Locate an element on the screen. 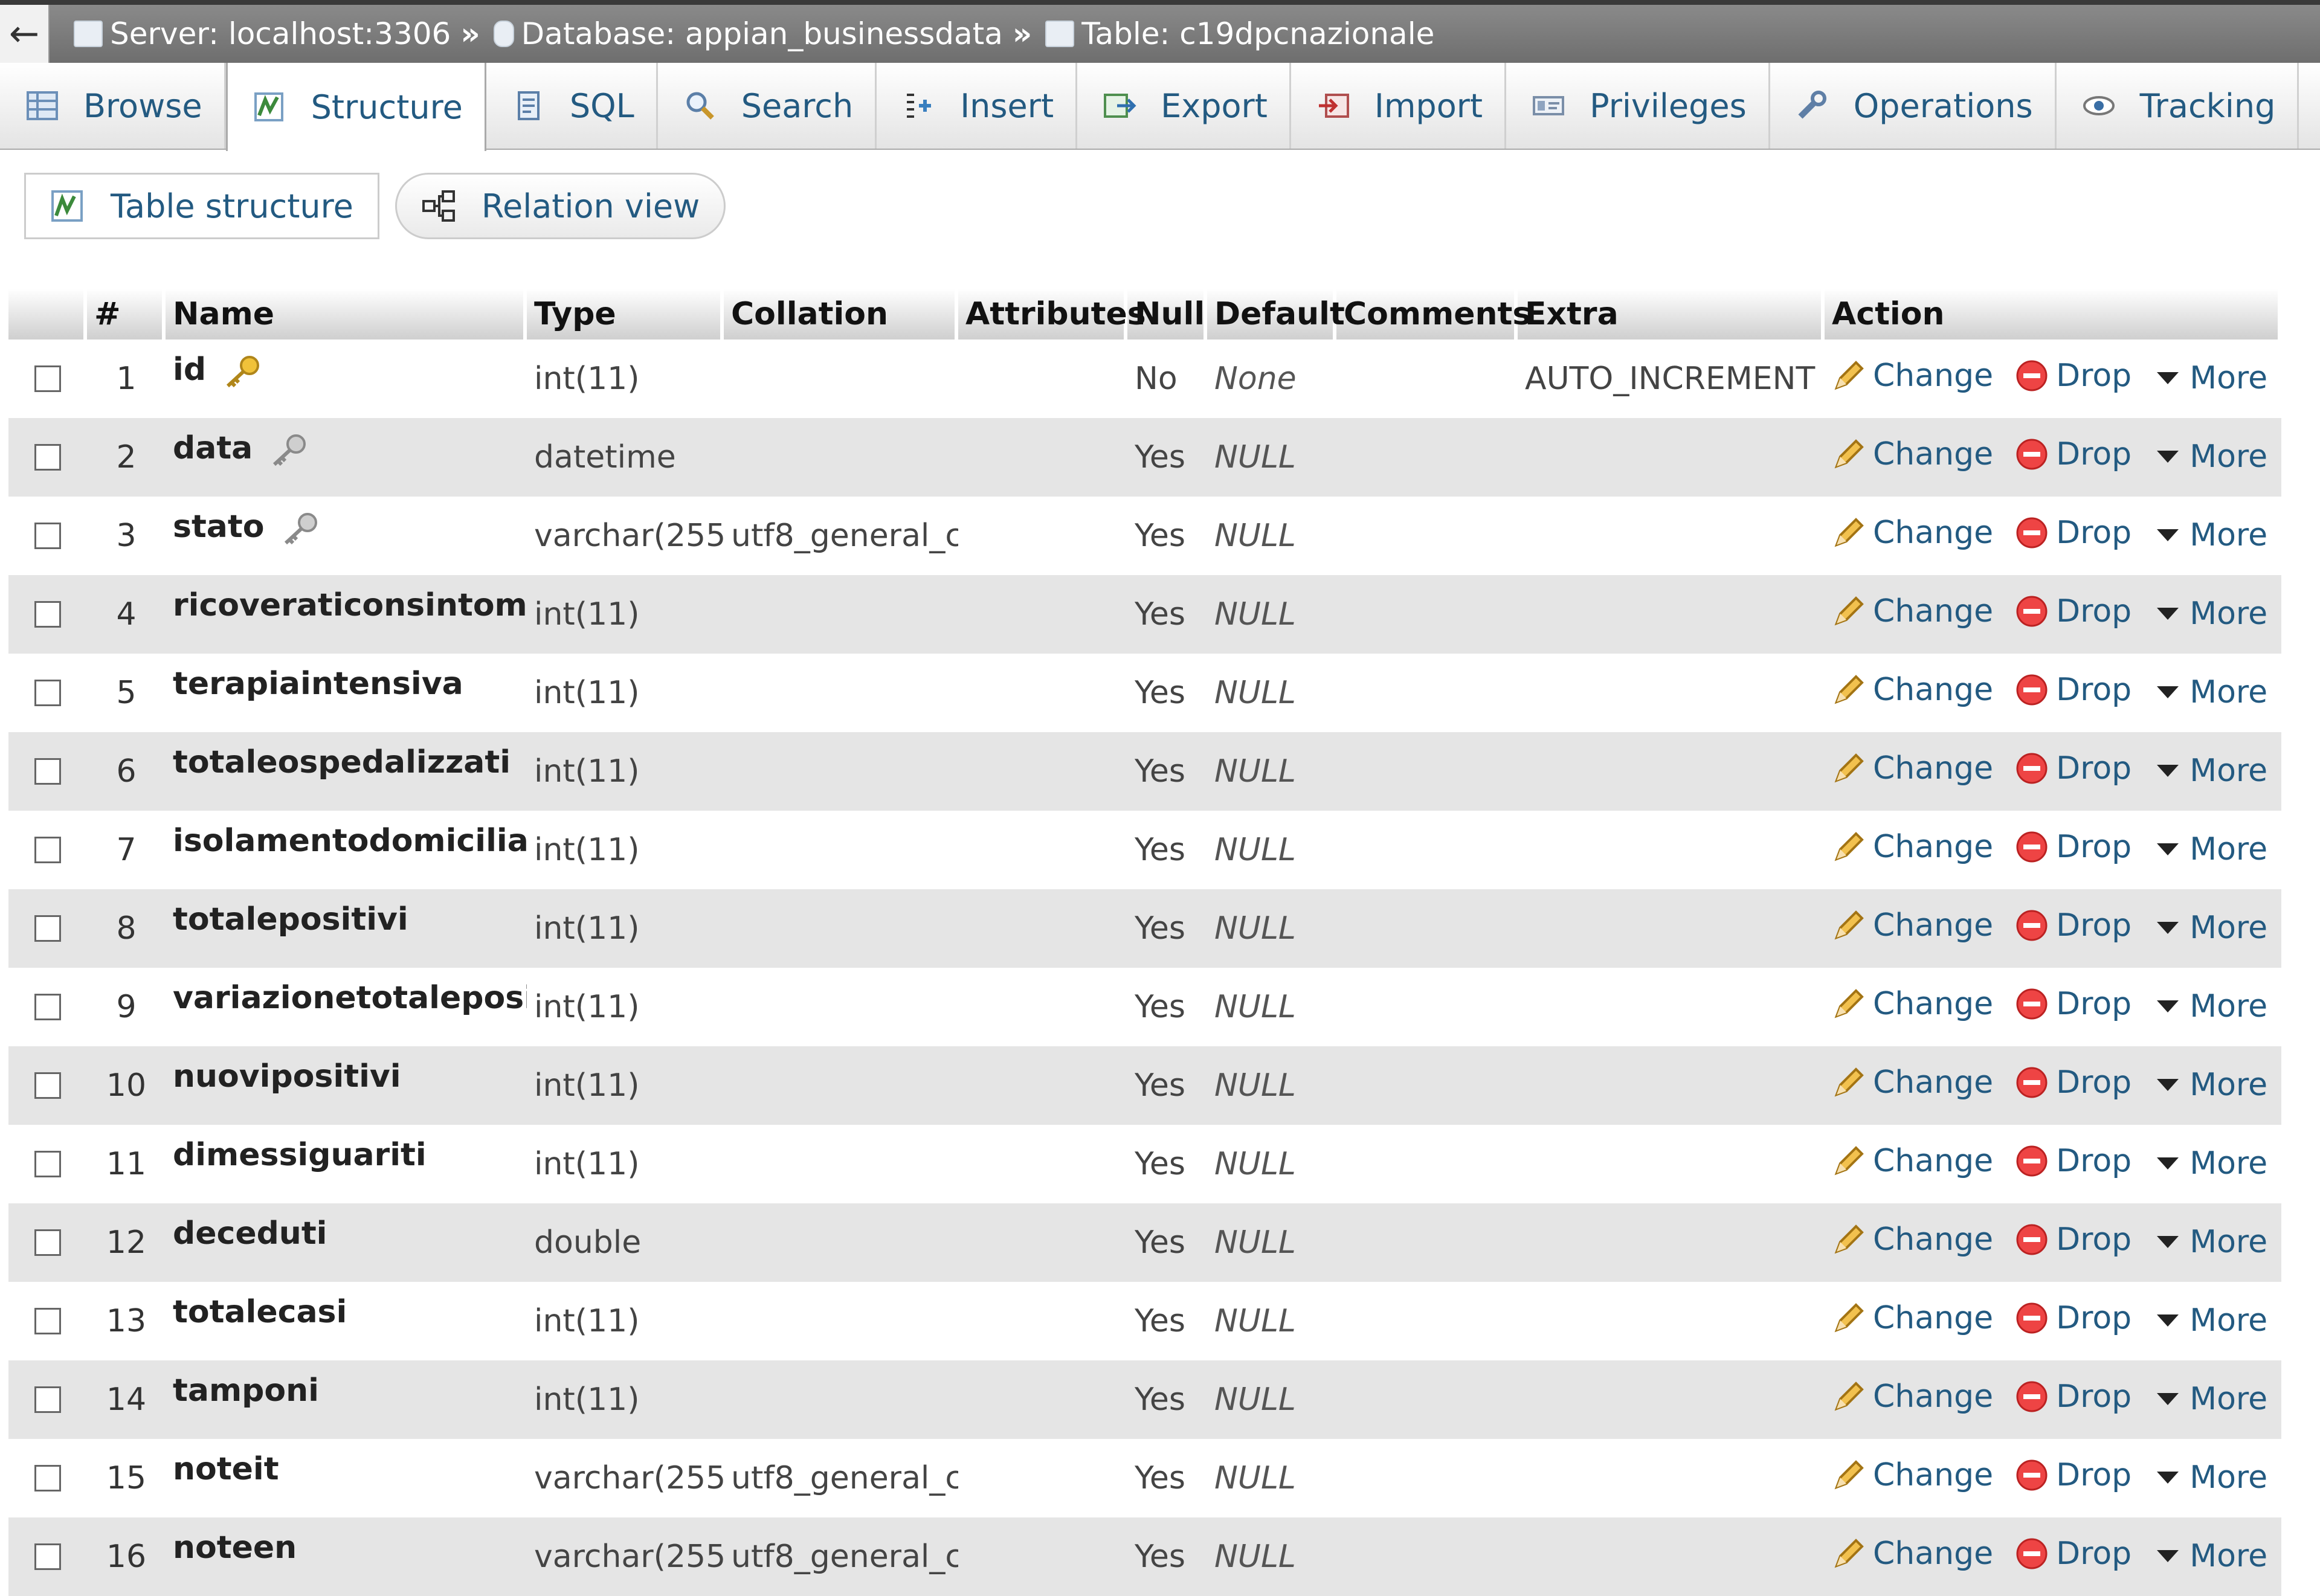 The height and width of the screenshot is (1596, 2320). tab-structure: Structure is located at coordinates (355, 107).